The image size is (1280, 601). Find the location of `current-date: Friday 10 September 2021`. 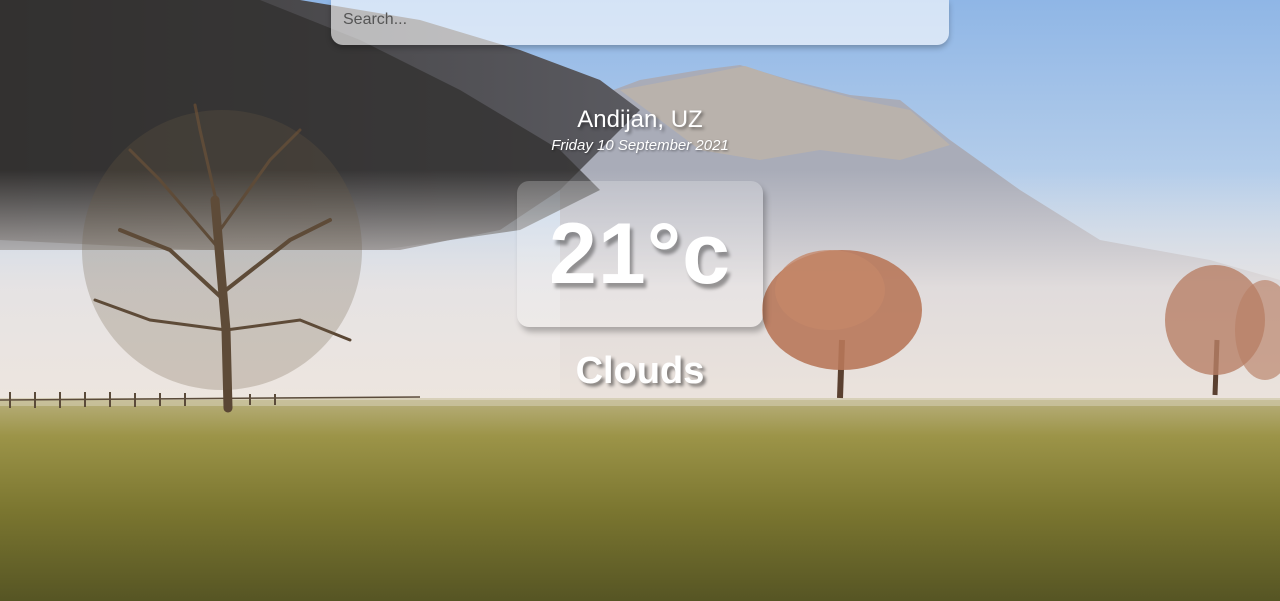

current-date: Friday 10 September 2021 is located at coordinates (640, 145).